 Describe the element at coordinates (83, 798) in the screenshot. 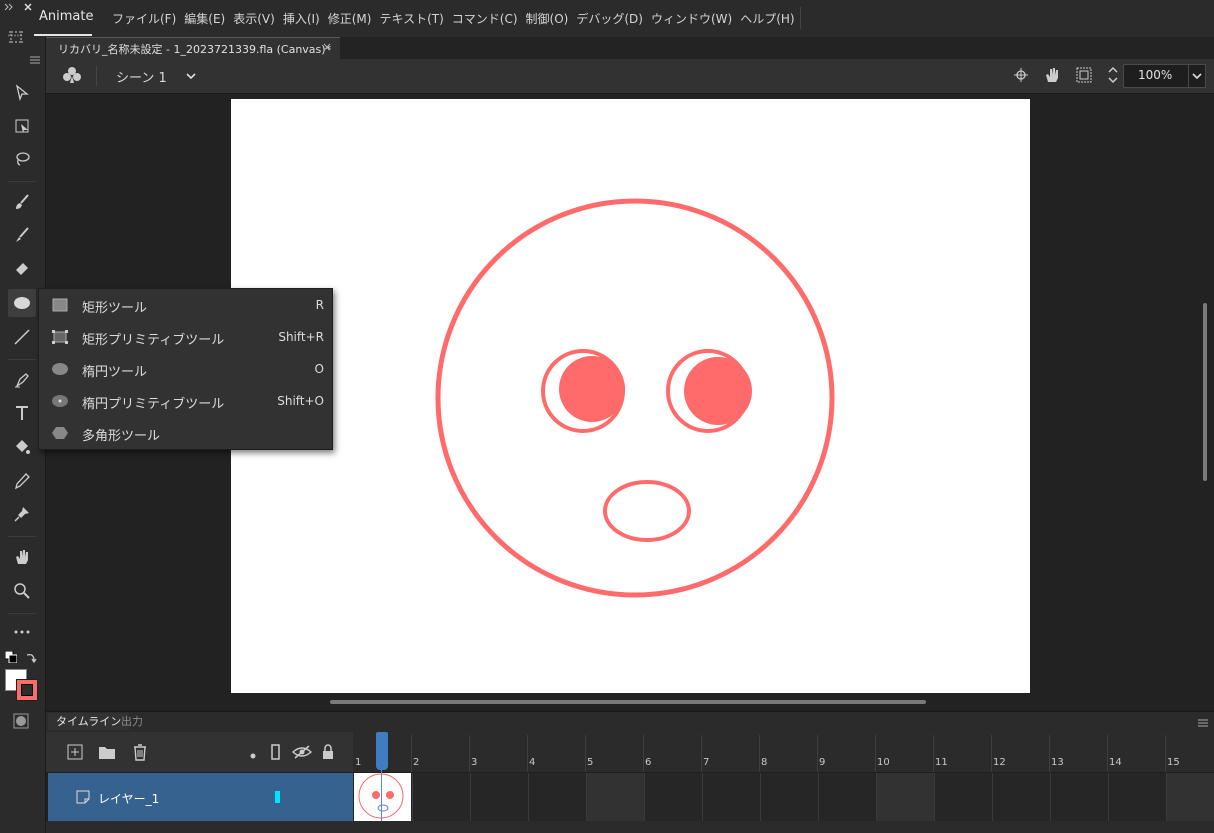

I see `layer-icon` at that location.